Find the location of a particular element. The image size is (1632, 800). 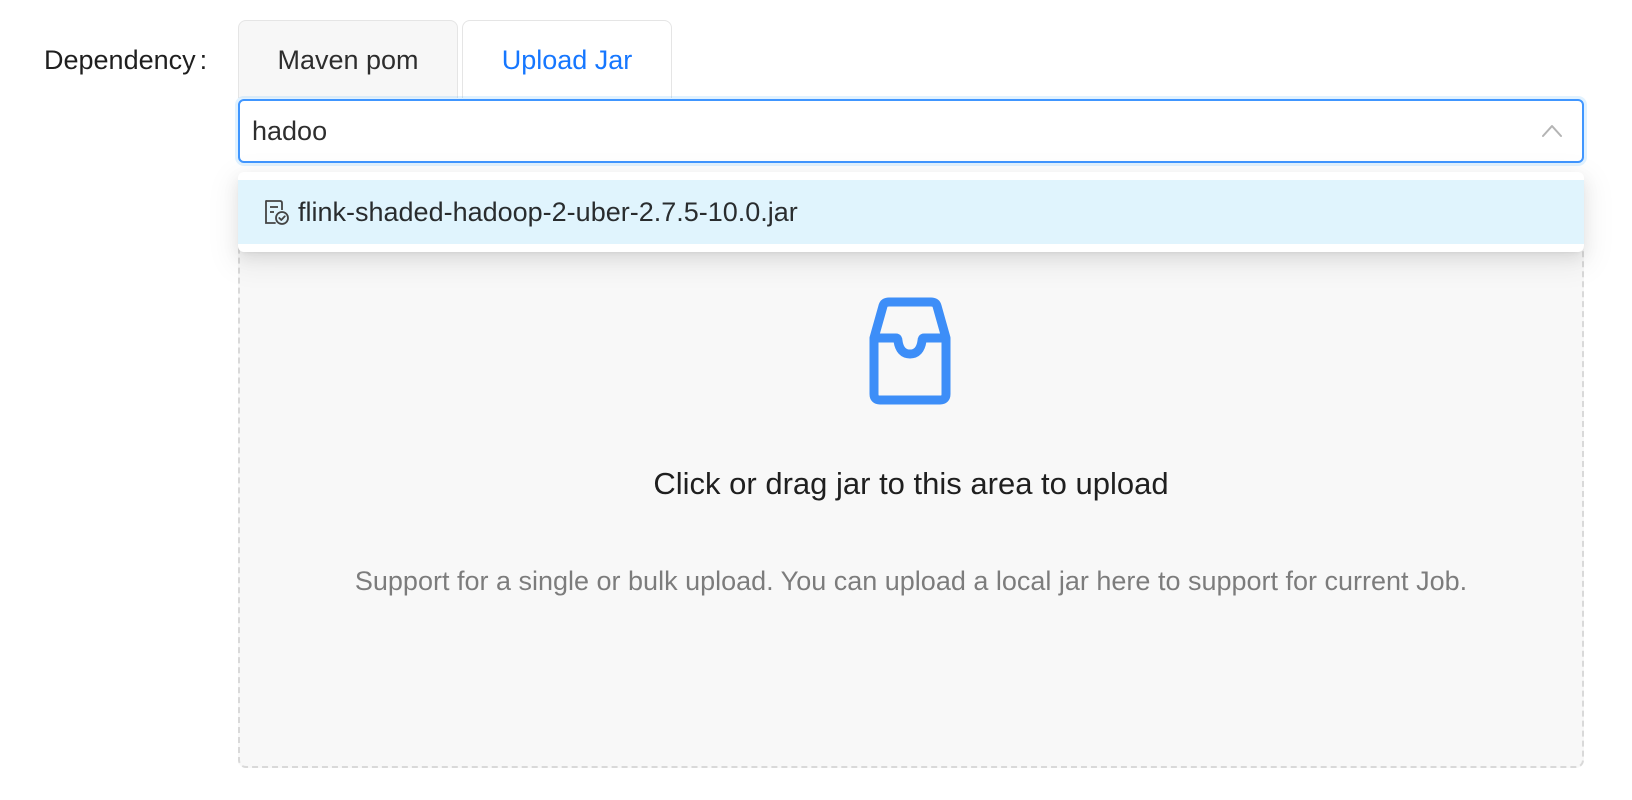

dependency-label-text: Dependency is located at coordinates (120, 60).